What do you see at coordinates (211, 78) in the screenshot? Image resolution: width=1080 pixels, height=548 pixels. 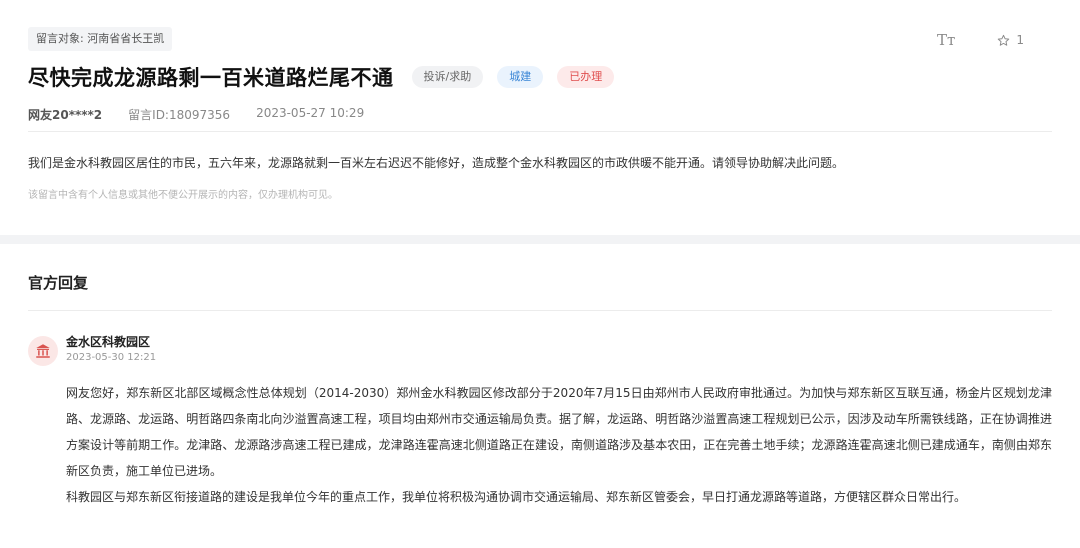 I see `message-title: 尽快完成龙源路剩一百米道路烂尾不通` at bounding box center [211, 78].